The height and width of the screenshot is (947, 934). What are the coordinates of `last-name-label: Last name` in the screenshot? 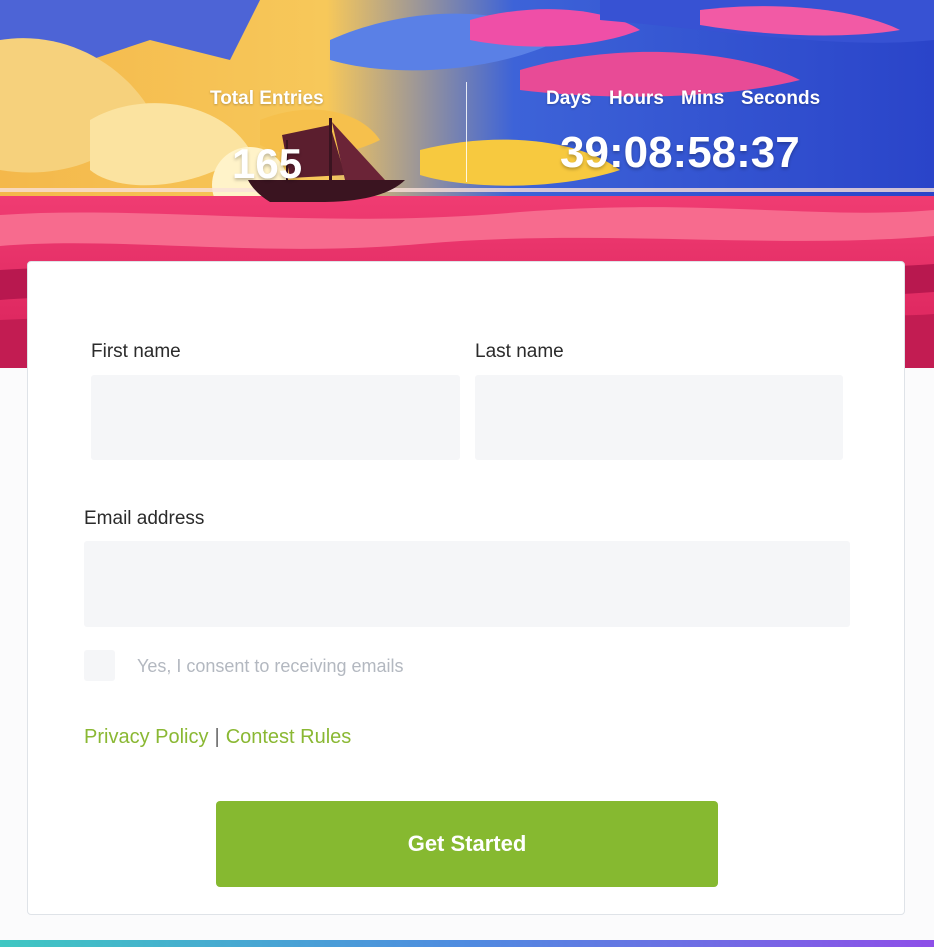 It's located at (519, 351).